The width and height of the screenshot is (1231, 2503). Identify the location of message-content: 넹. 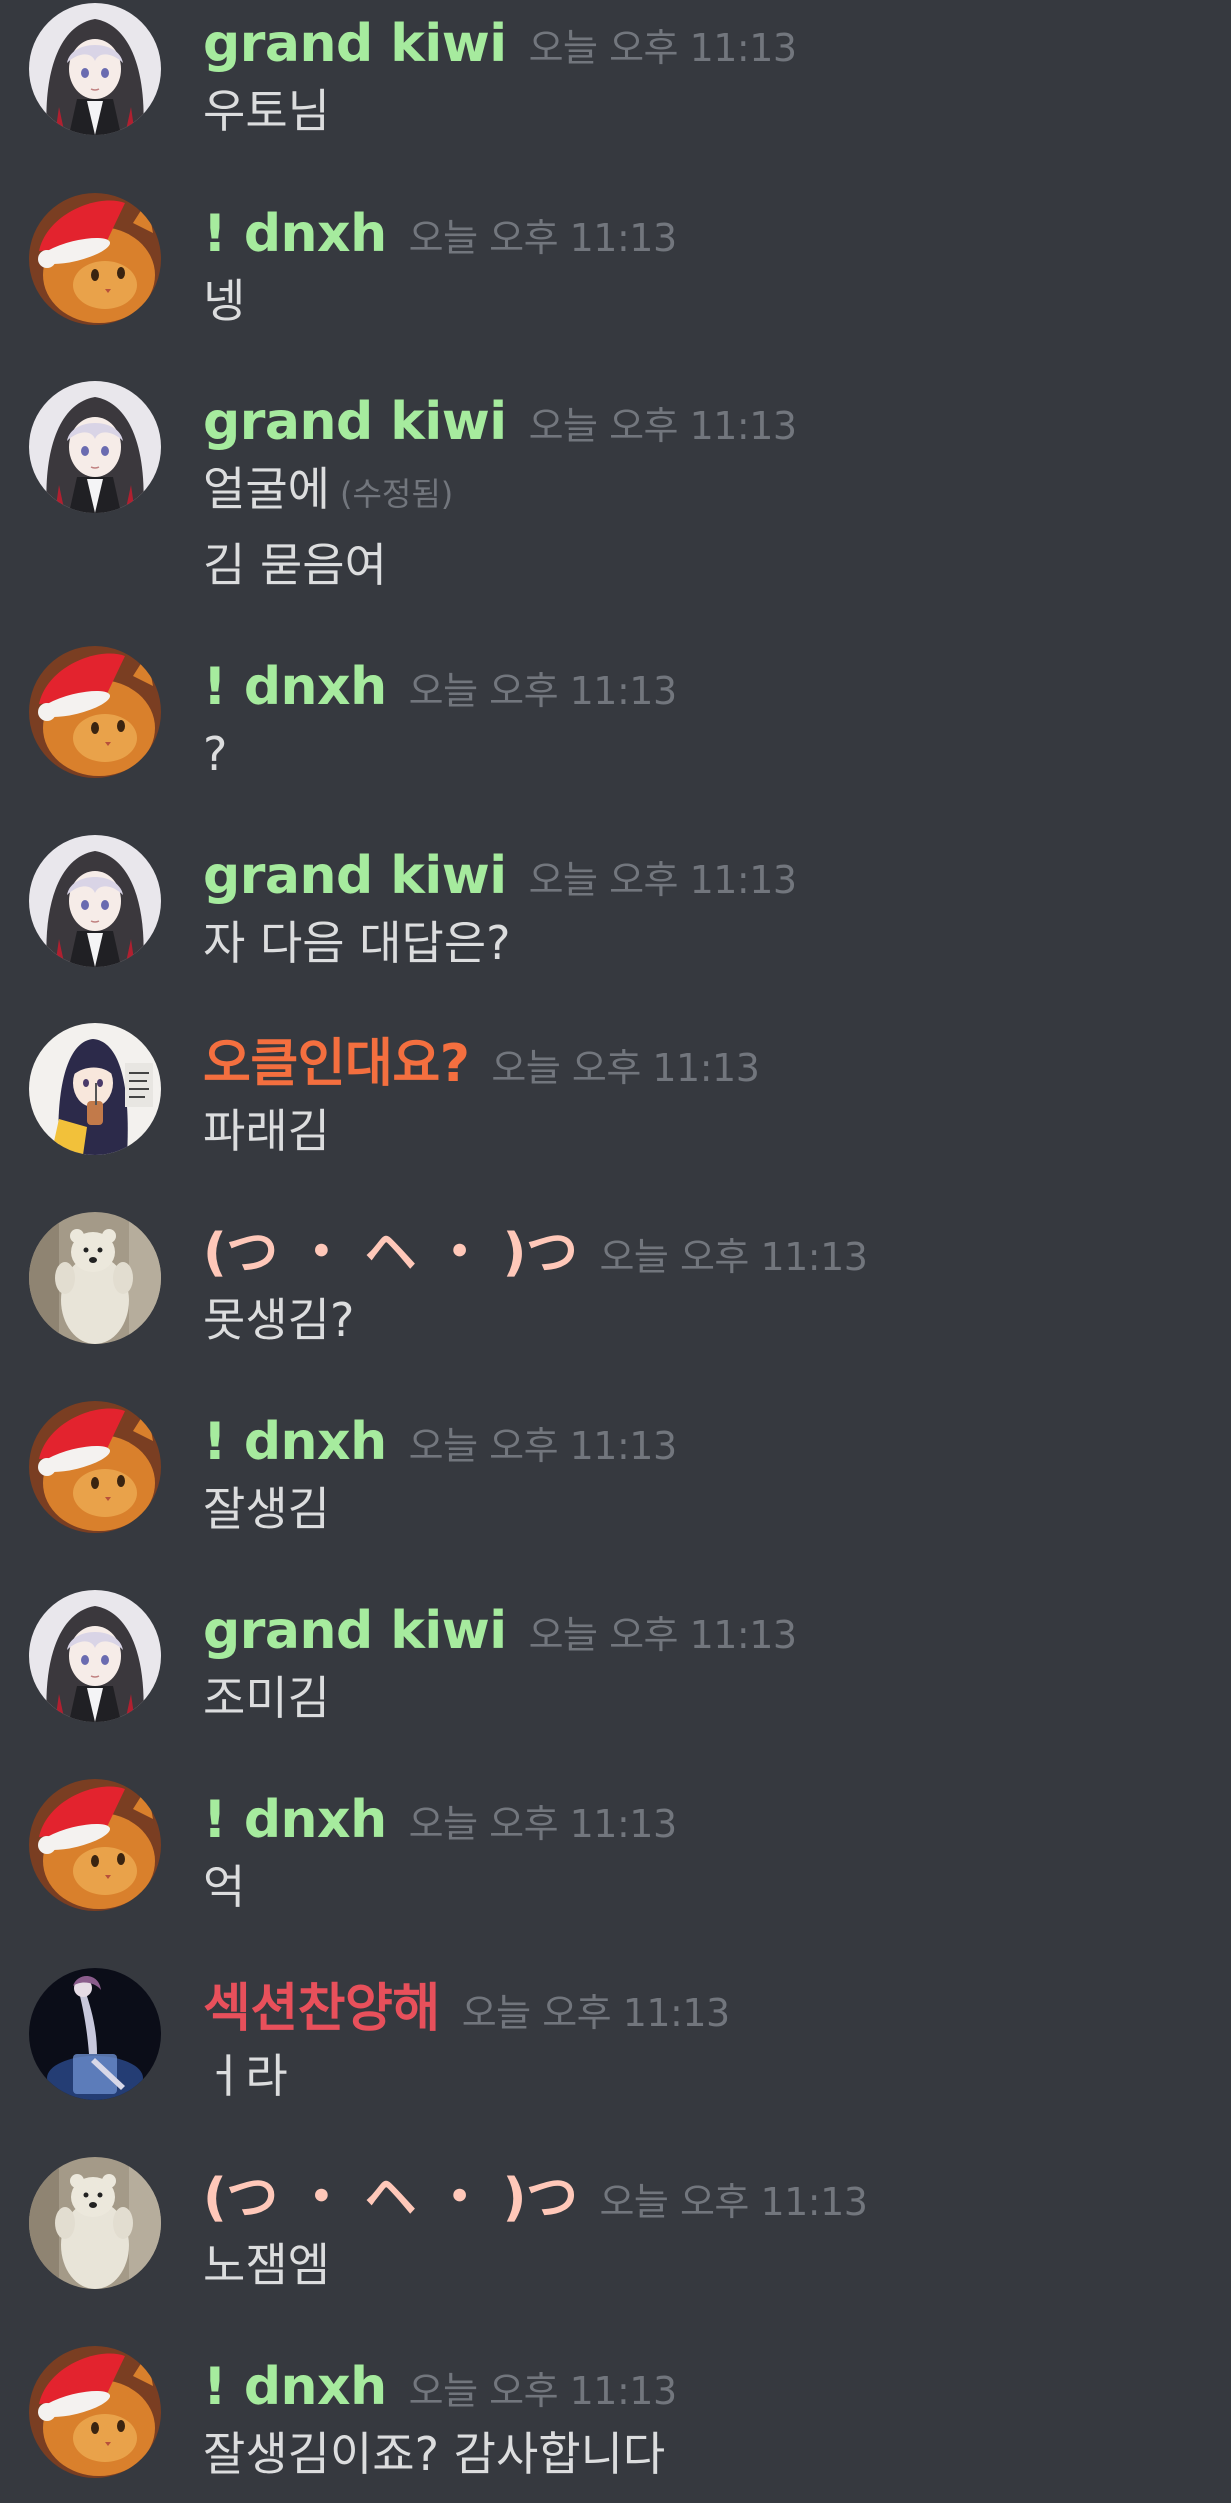
(224, 301).